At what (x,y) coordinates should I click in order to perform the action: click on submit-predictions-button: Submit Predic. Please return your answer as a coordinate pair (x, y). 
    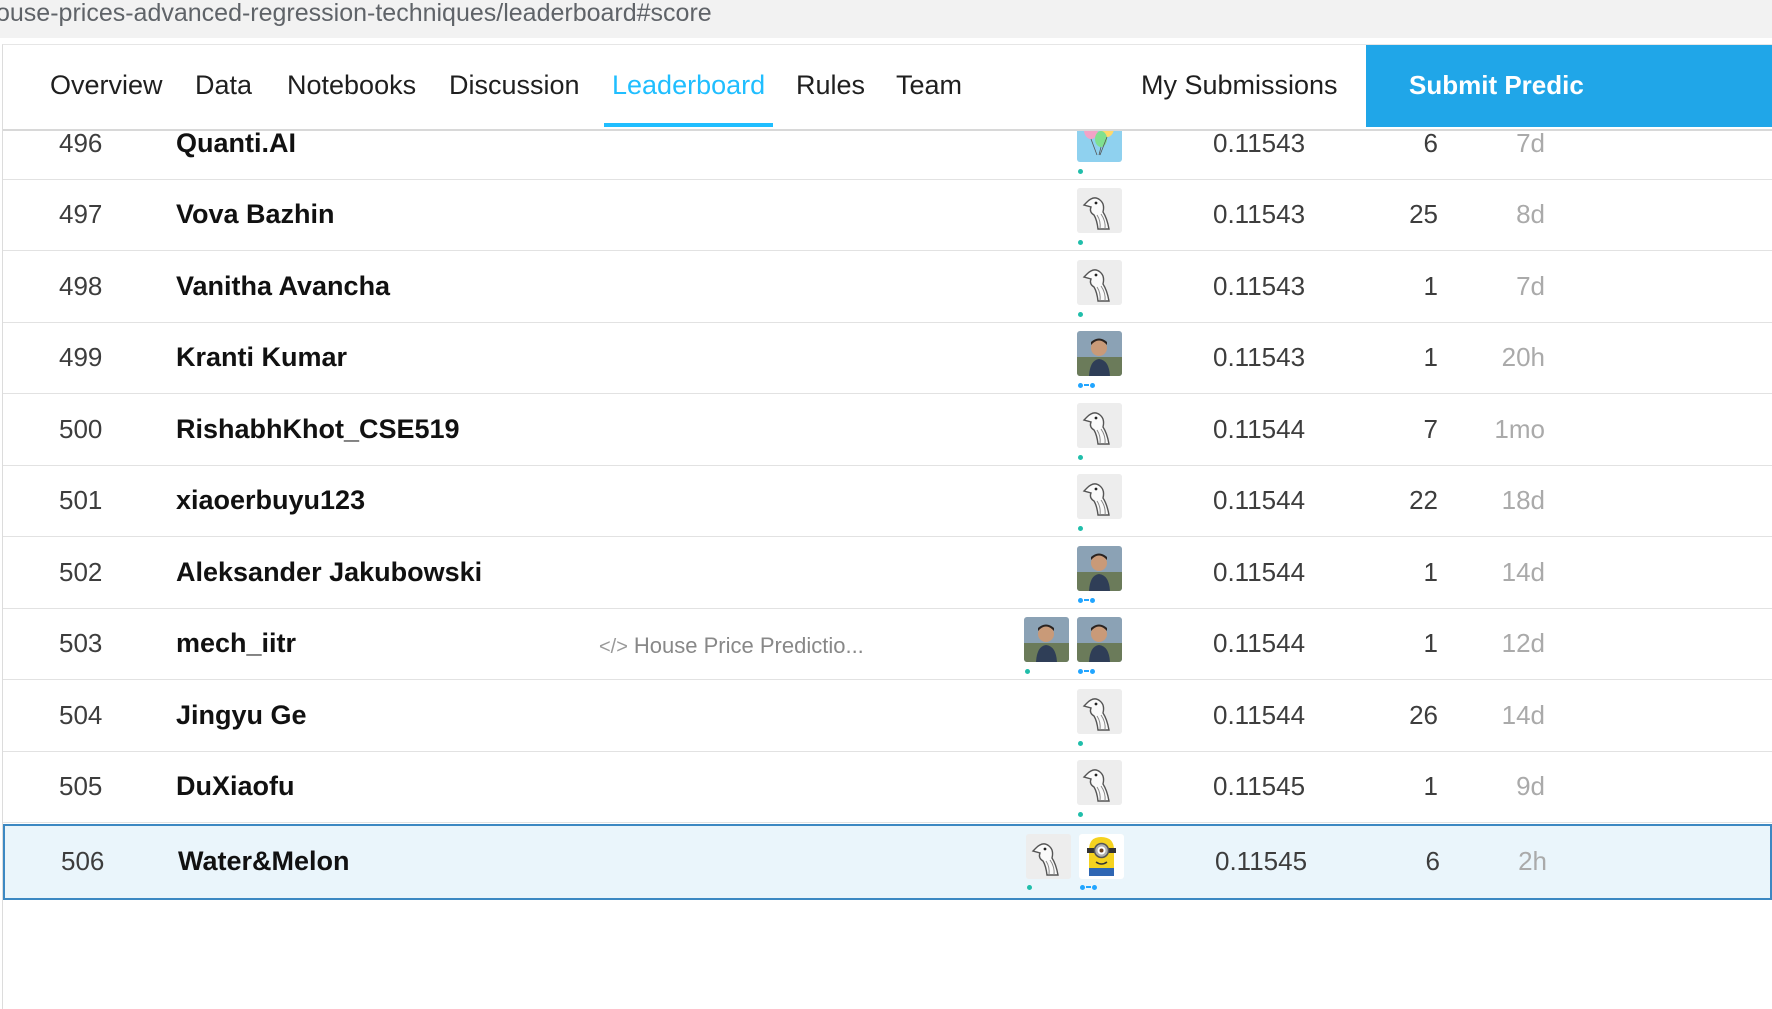
    Looking at the image, I should click on (1569, 86).